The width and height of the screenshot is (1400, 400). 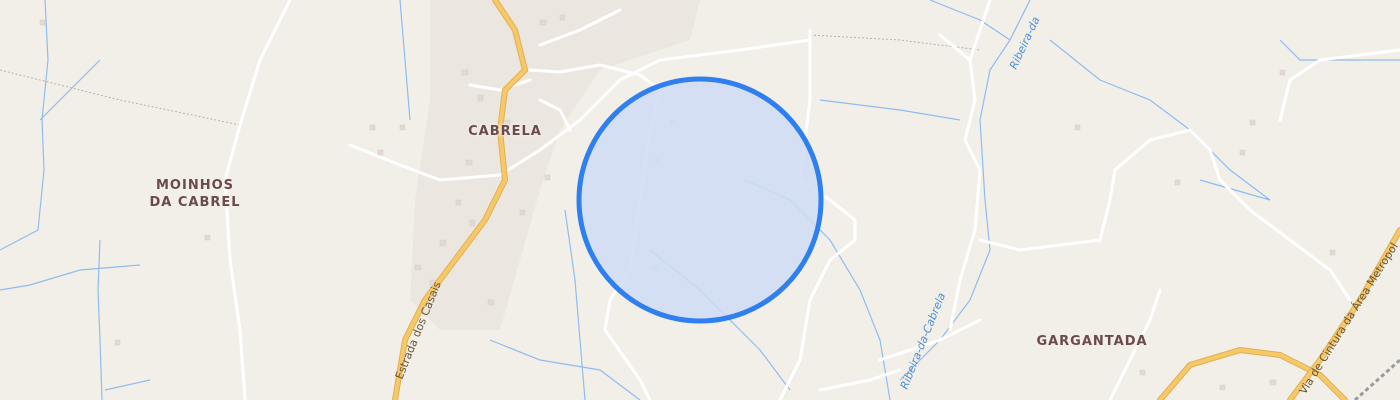 What do you see at coordinates (195, 185) in the screenshot?
I see `place-label-moinhos-line1: MOINHOS` at bounding box center [195, 185].